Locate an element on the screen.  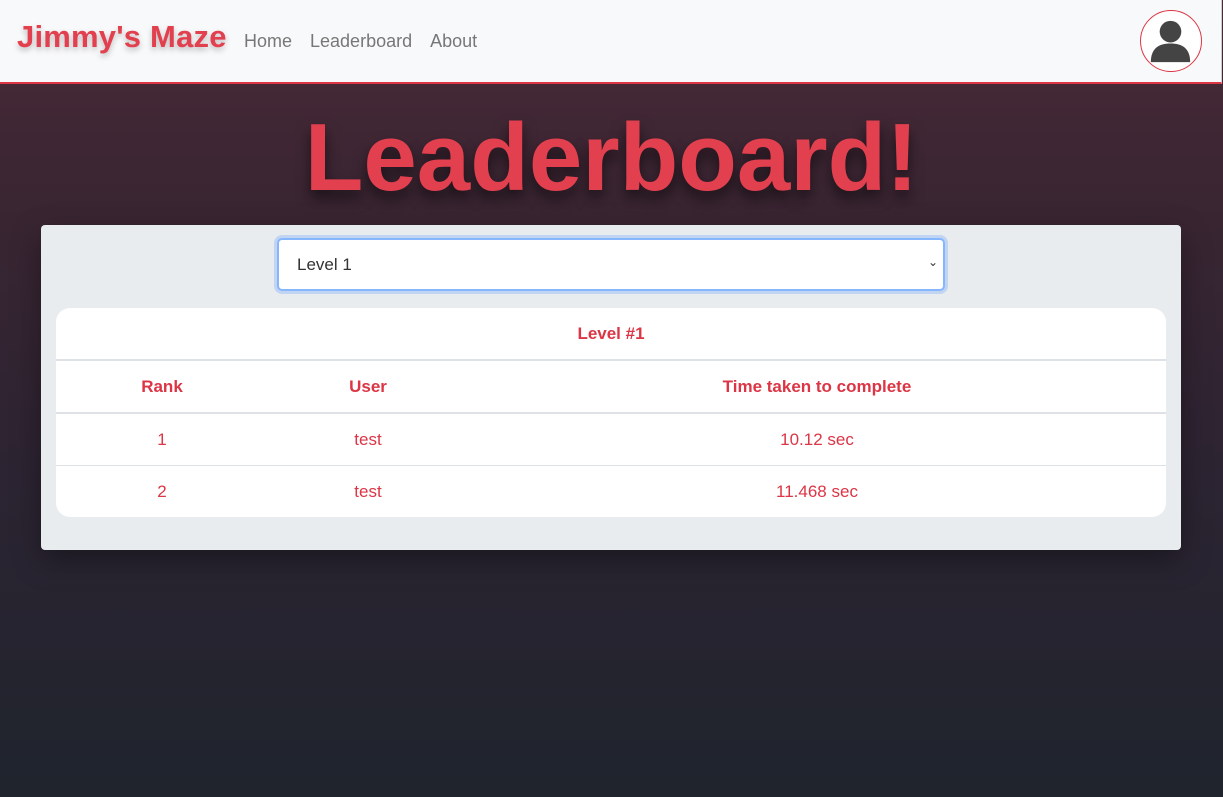
nav-links: Home Leaderboard About is located at coordinates (360, 41).